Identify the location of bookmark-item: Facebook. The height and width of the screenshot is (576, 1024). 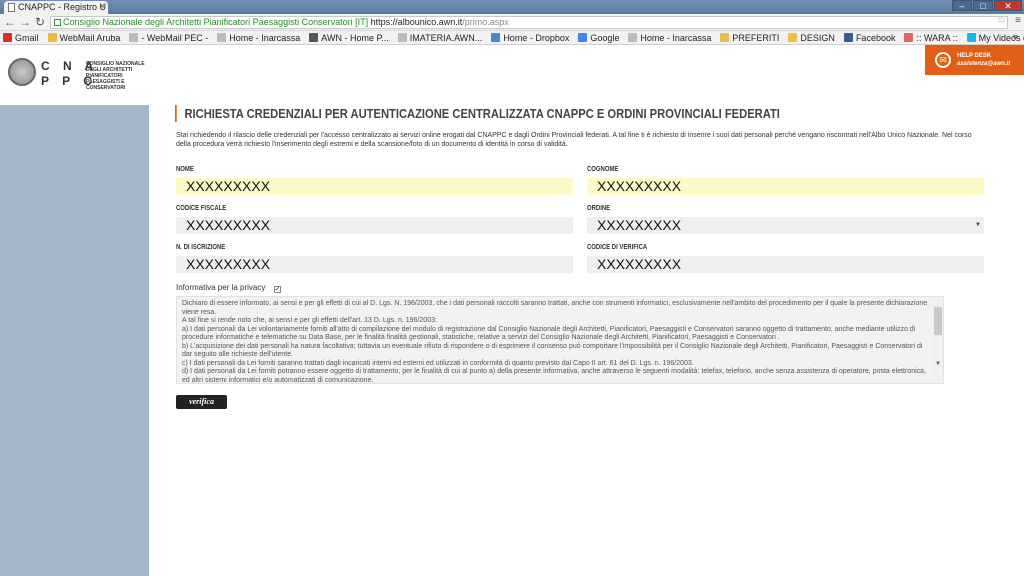
(869, 37).